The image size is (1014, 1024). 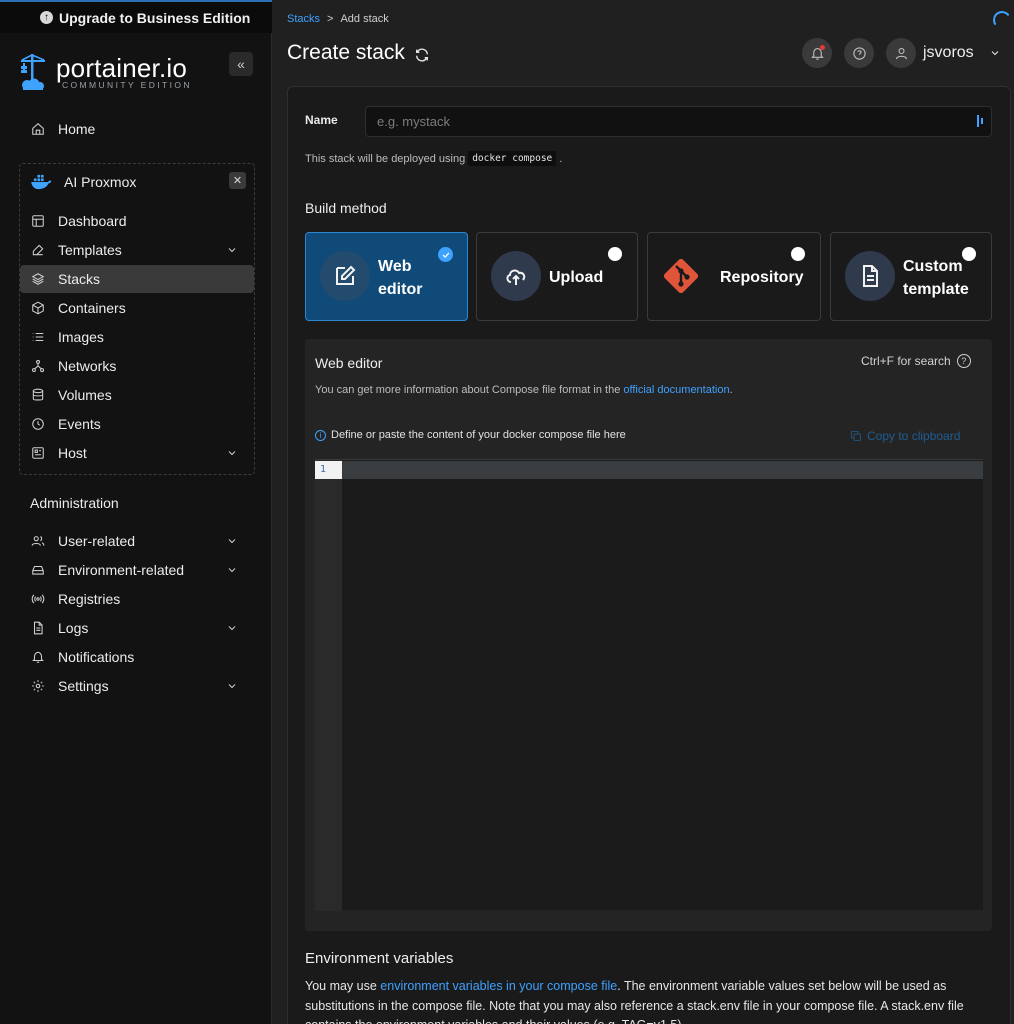 I want to click on dashboard-icon, so click(x=38, y=221).